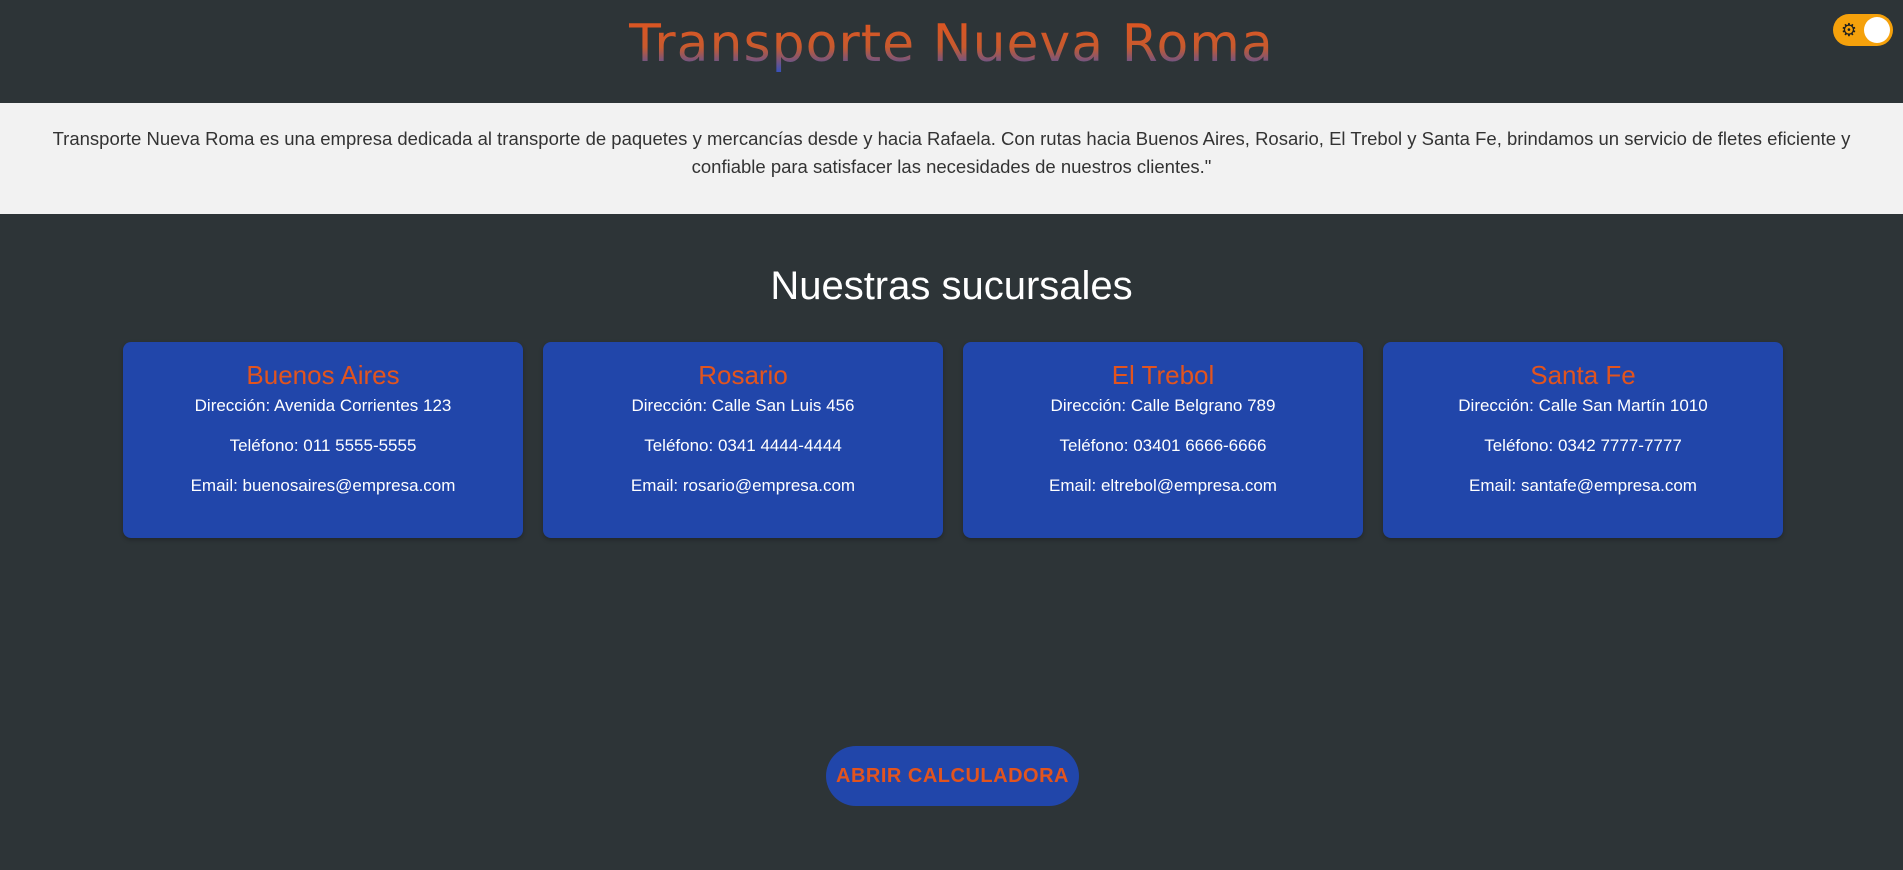  I want to click on open-calculator-button: ABRIR CALCULADORA, so click(952, 776).